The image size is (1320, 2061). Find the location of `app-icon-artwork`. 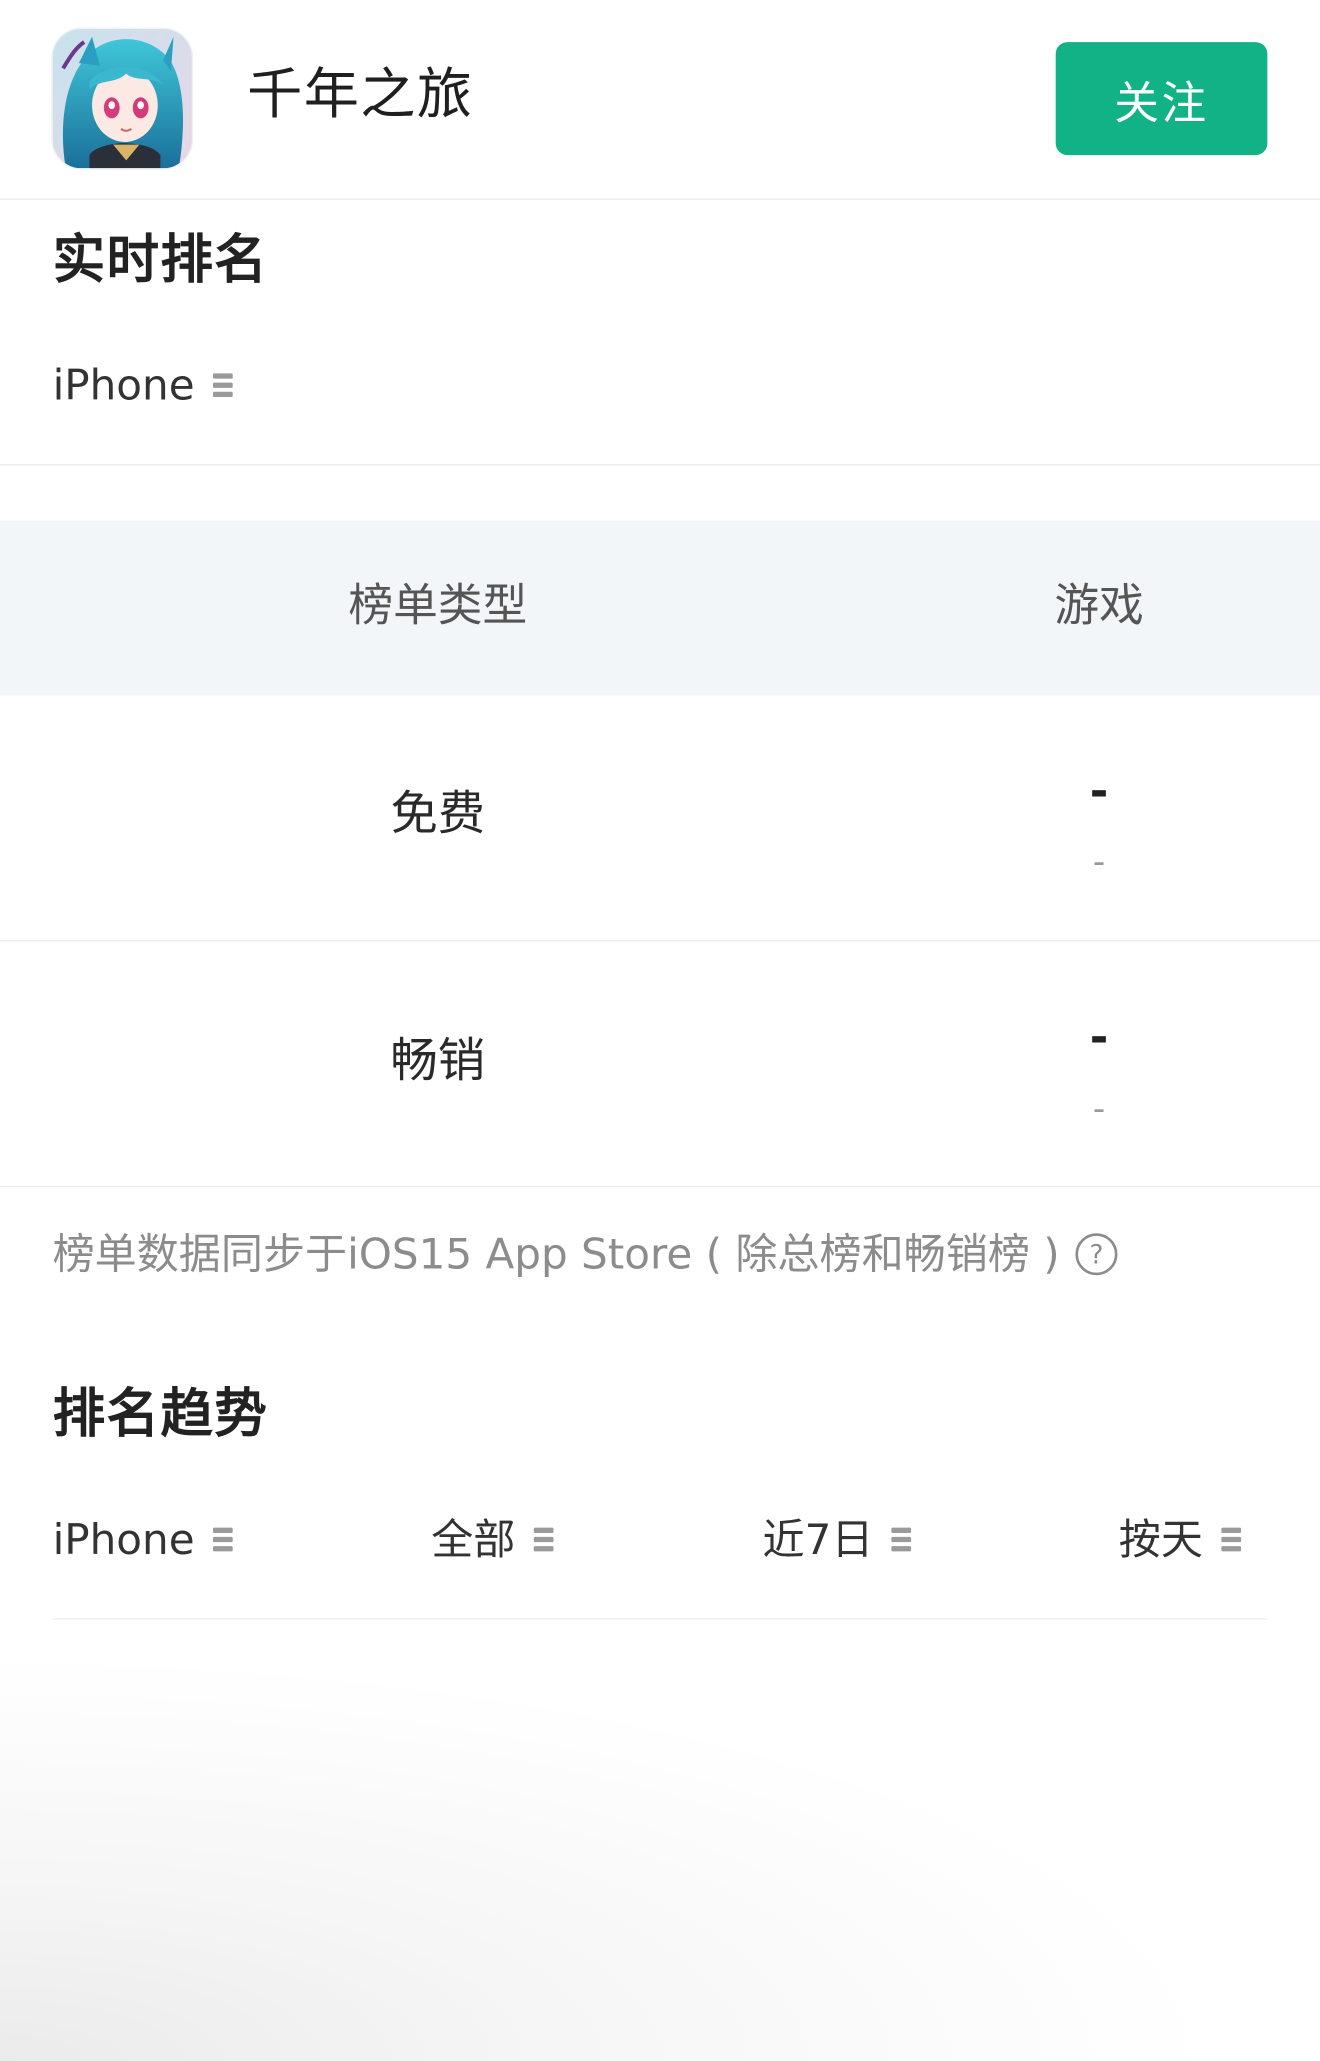

app-icon-artwork is located at coordinates (122, 98).